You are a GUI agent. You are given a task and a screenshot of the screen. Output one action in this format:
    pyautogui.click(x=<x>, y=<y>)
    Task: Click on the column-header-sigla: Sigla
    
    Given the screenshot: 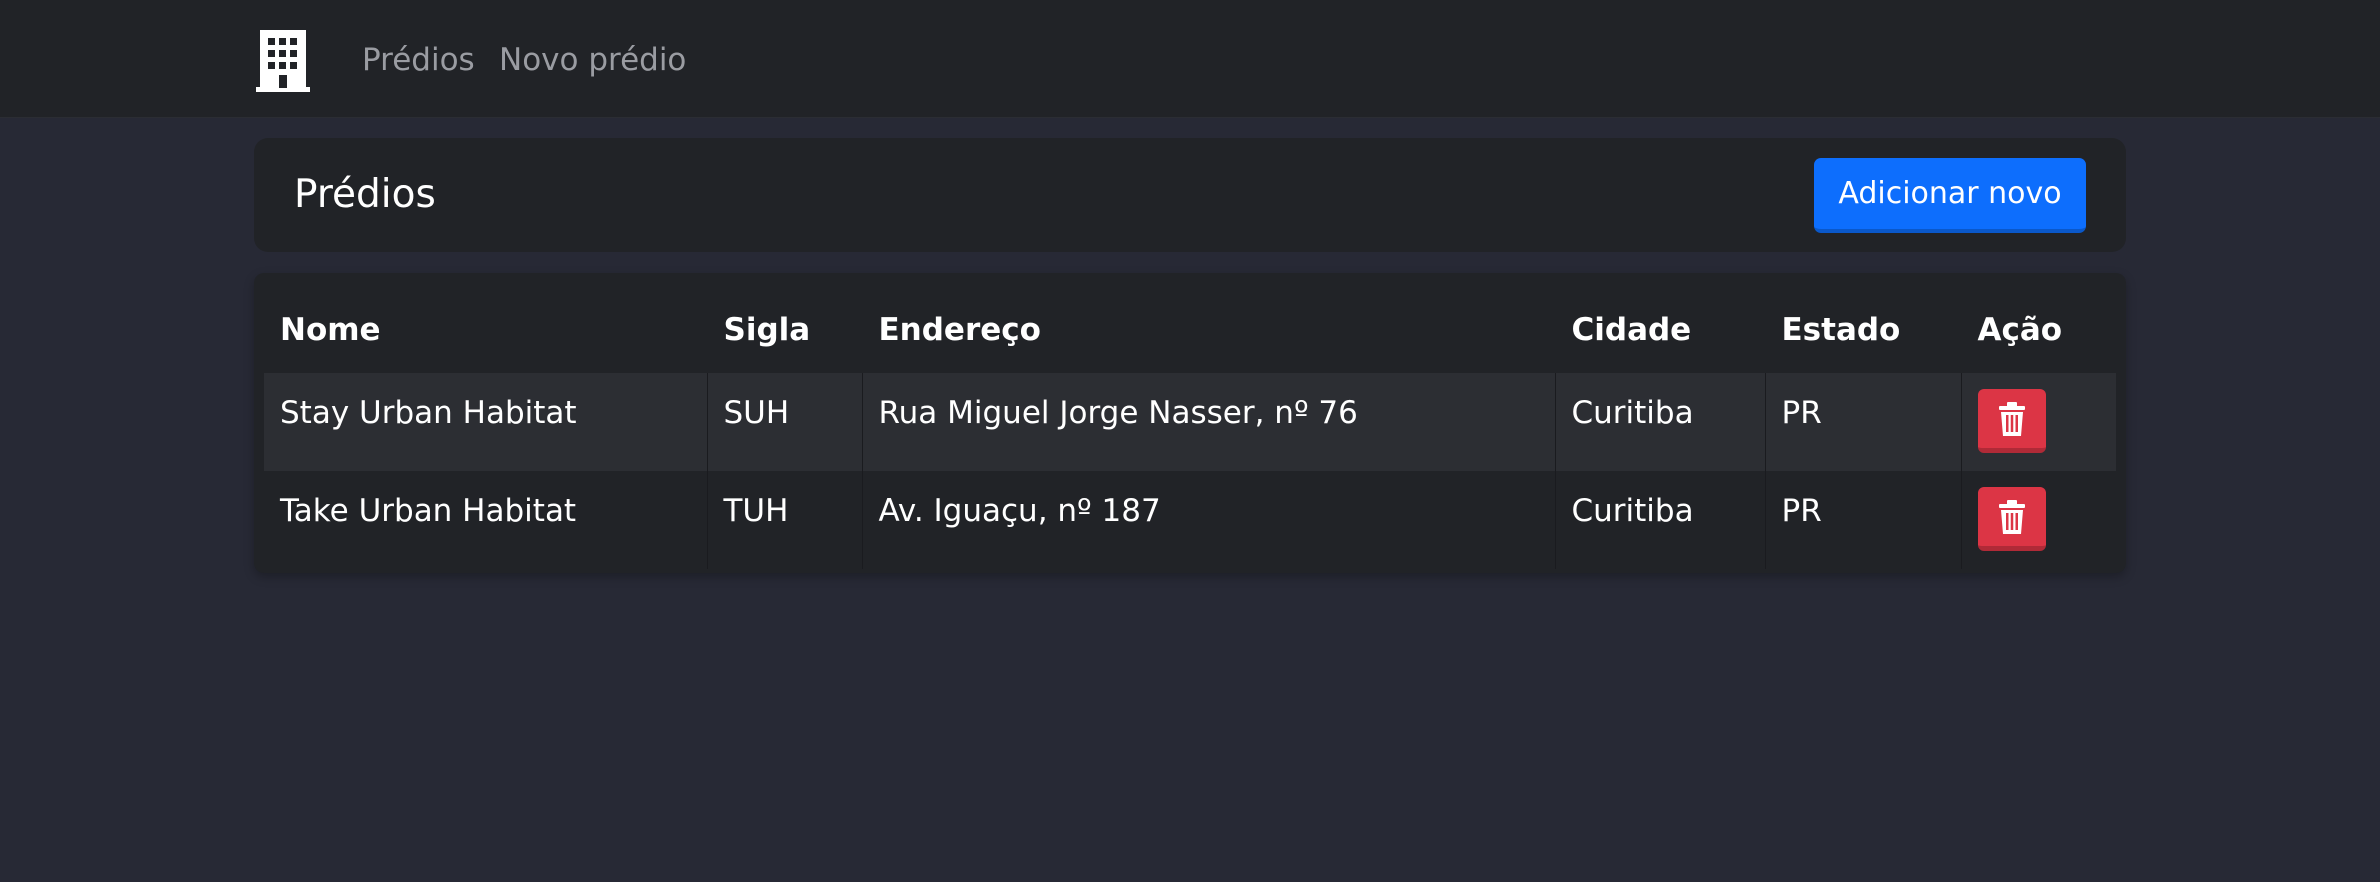 What is the action you would take?
    pyautogui.click(x=785, y=328)
    